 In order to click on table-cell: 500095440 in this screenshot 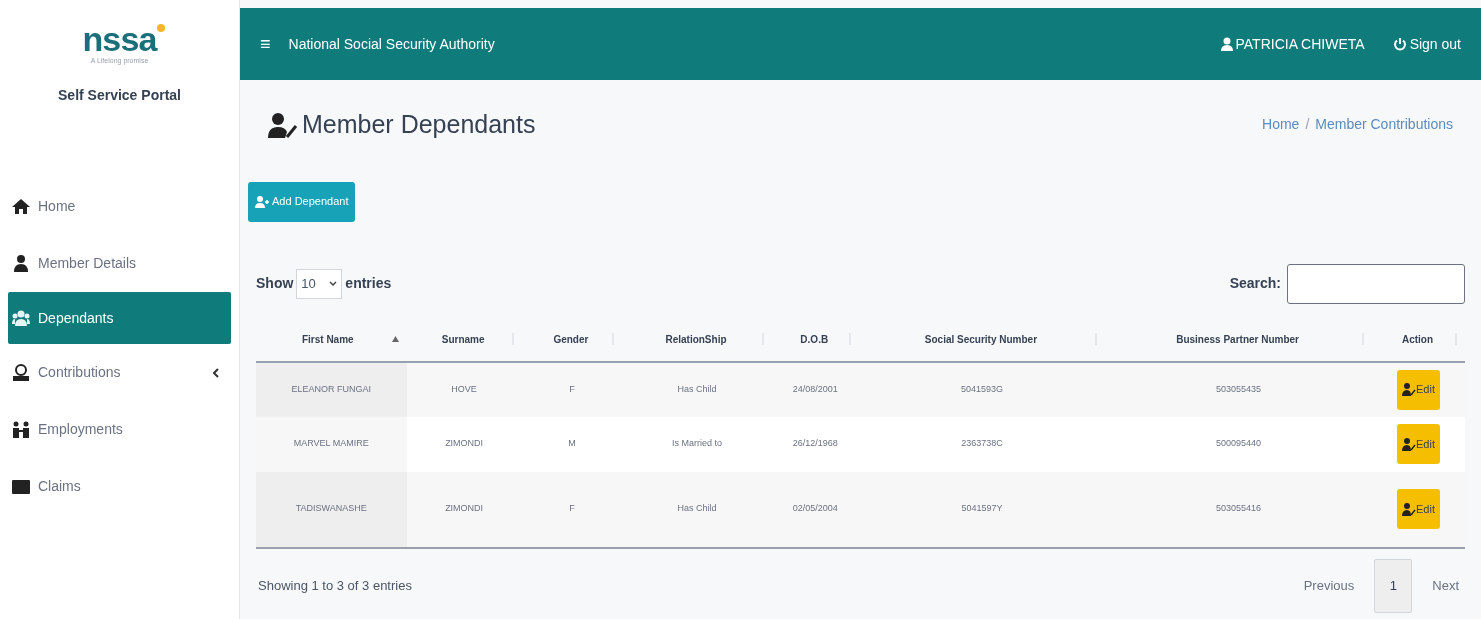, I will do `click(1238, 444)`.